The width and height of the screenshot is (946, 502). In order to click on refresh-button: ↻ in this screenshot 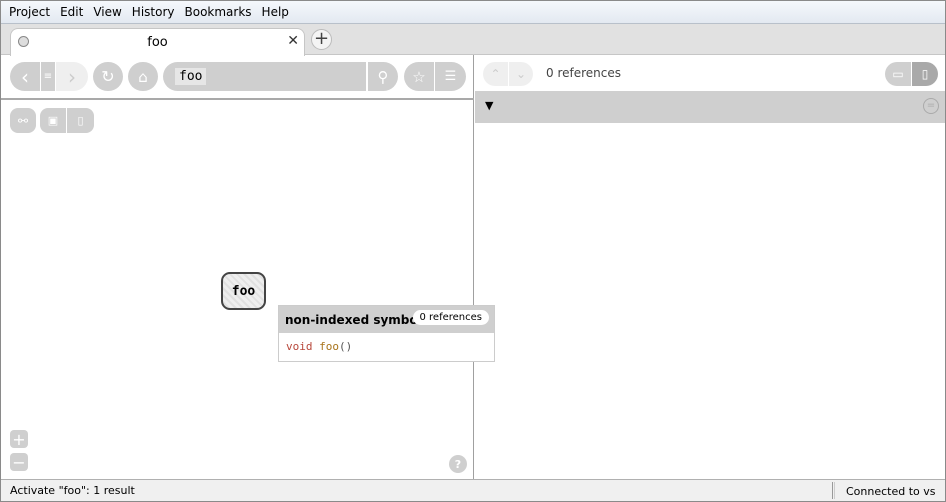, I will do `click(108, 76)`.